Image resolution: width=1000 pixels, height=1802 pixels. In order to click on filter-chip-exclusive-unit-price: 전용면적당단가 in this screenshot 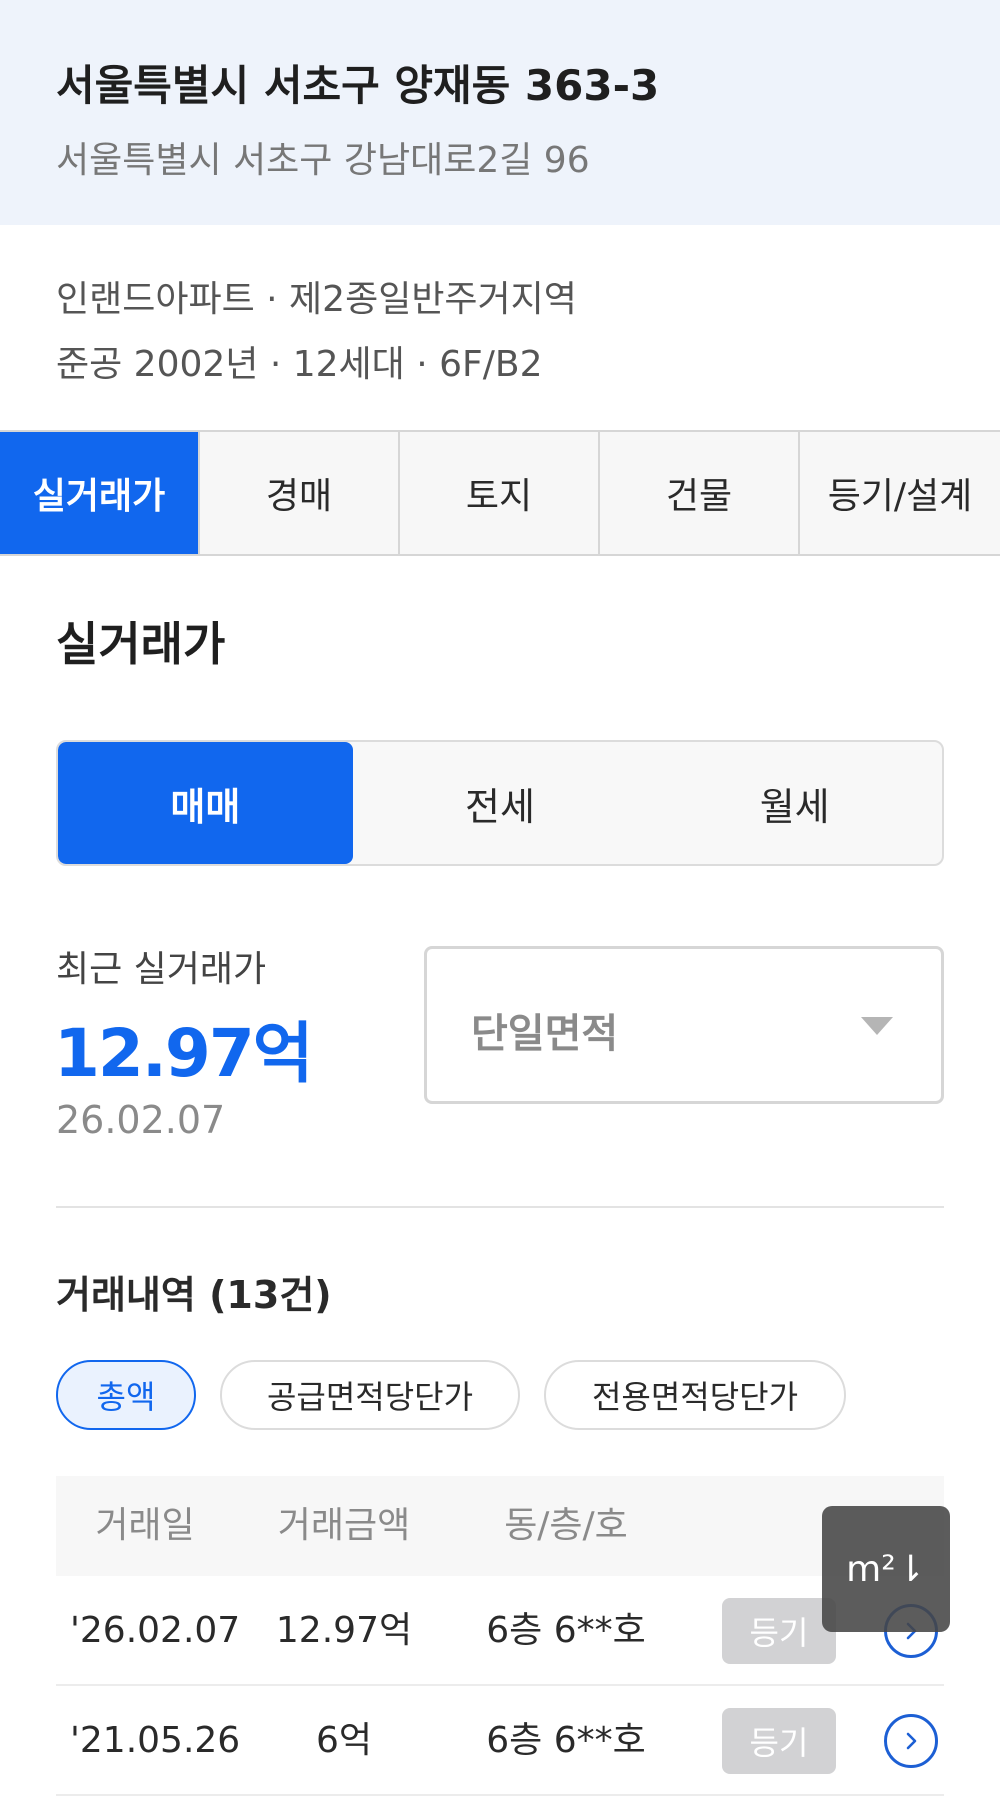, I will do `click(695, 1395)`.